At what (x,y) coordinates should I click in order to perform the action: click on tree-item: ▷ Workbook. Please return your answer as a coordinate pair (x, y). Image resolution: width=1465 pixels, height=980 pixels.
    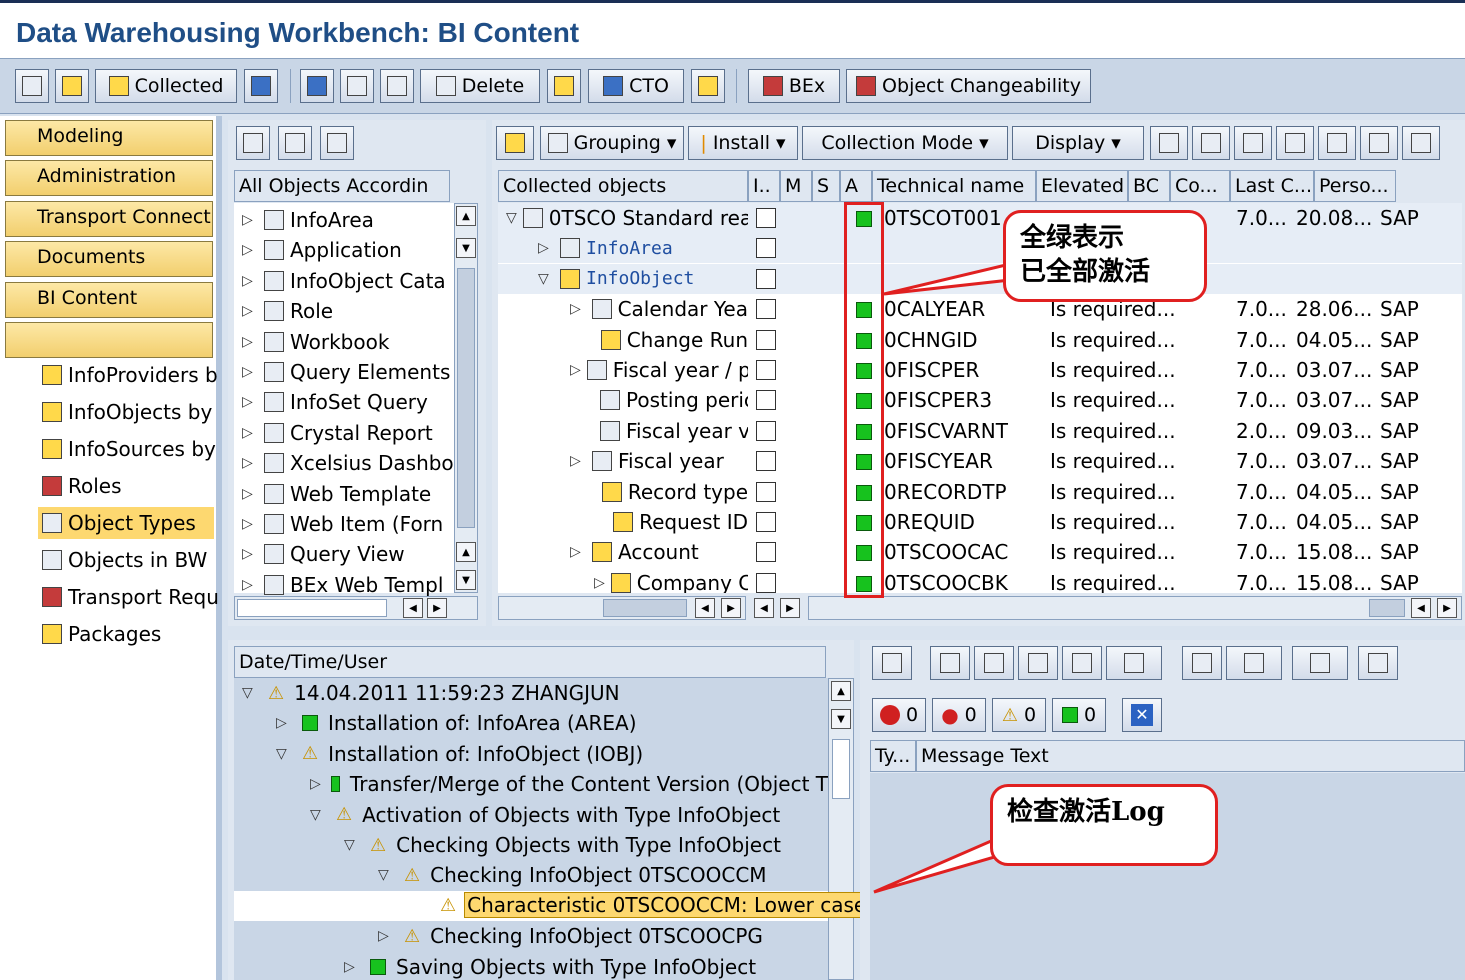
    Looking at the image, I should click on (348, 342).